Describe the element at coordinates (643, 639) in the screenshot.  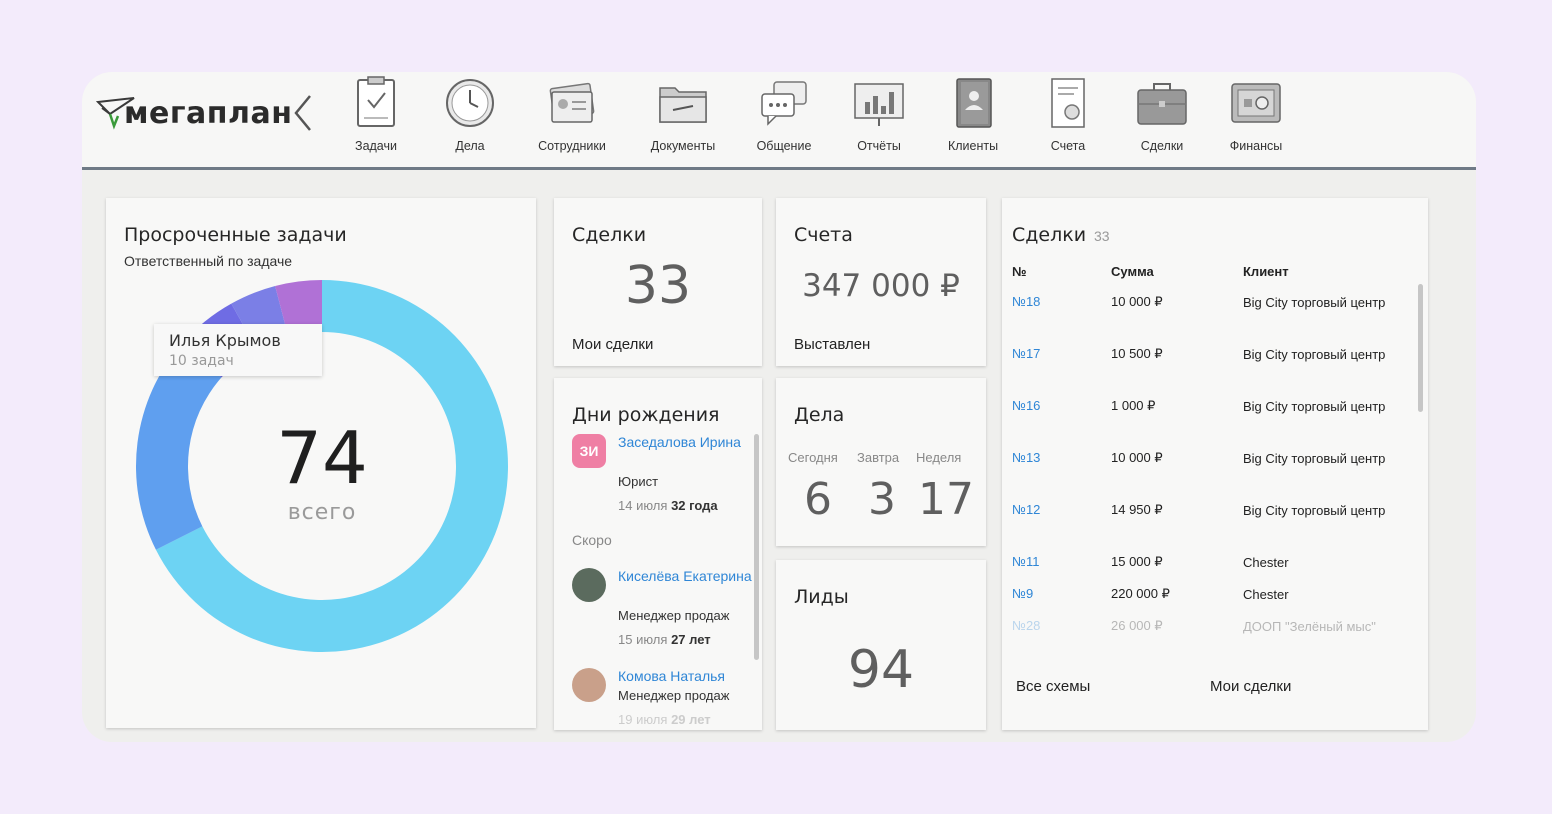
I see `birthday-date: 15 июля` at that location.